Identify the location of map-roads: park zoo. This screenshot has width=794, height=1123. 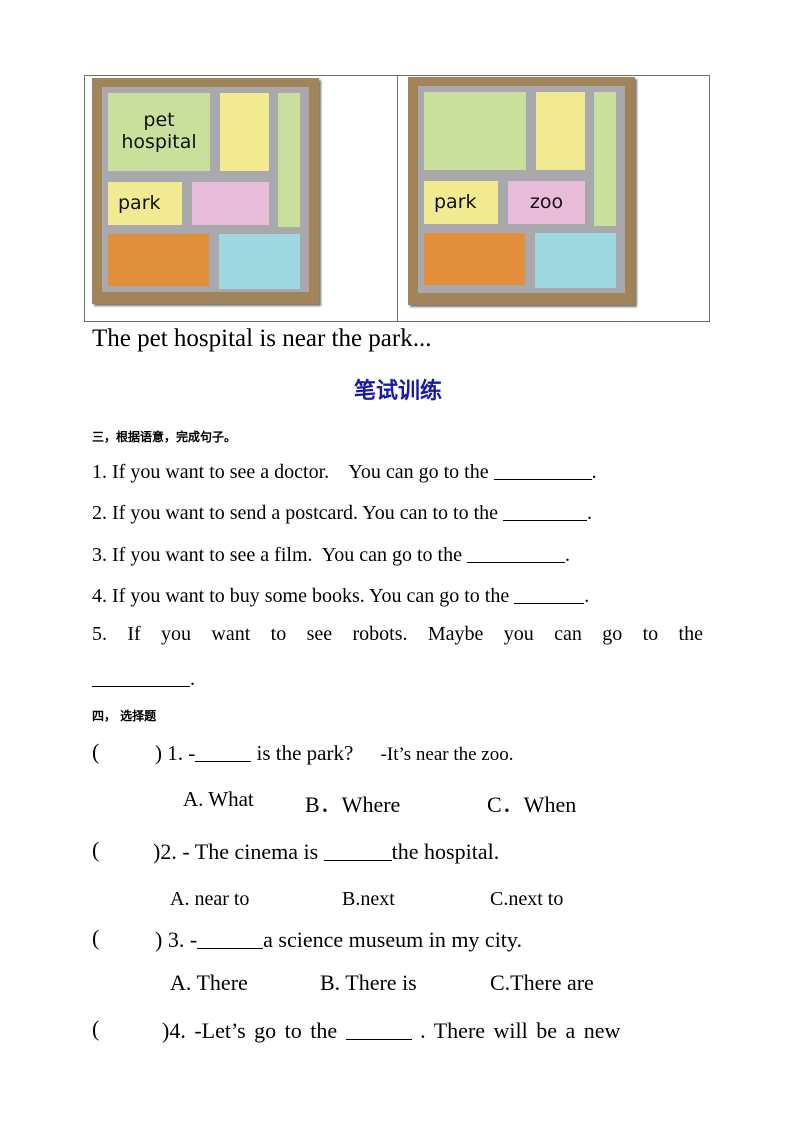
(521, 189).